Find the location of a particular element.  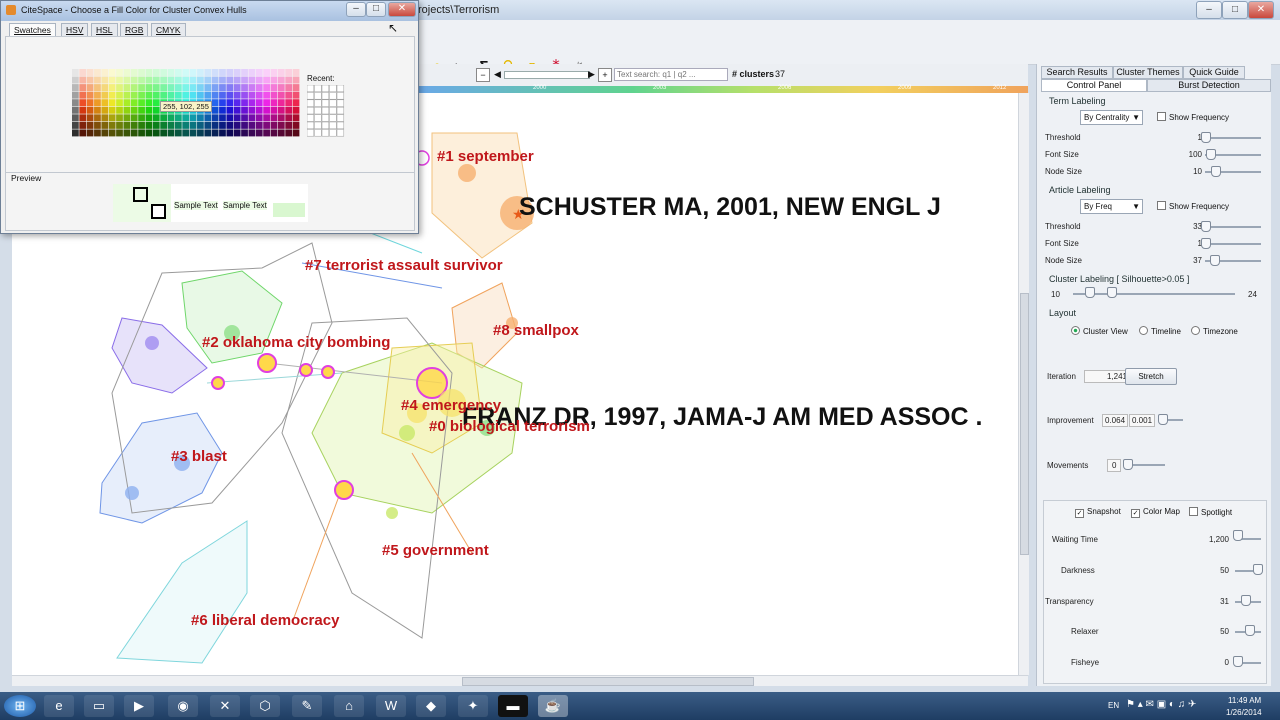

tab-swatches: Swatches is located at coordinates (32, 30).